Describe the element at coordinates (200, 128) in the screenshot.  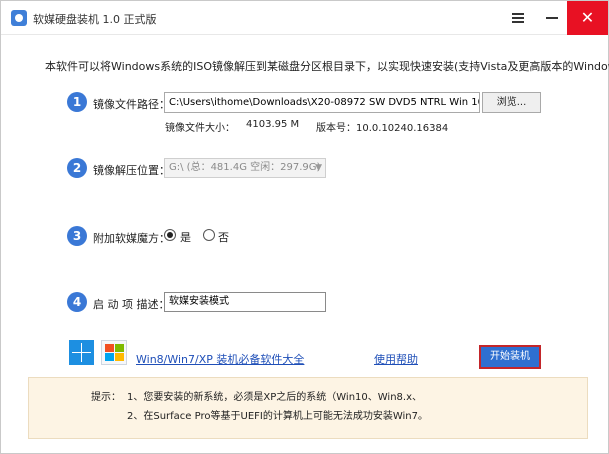
I see `image-size-label: 镜像文件大小：` at that location.